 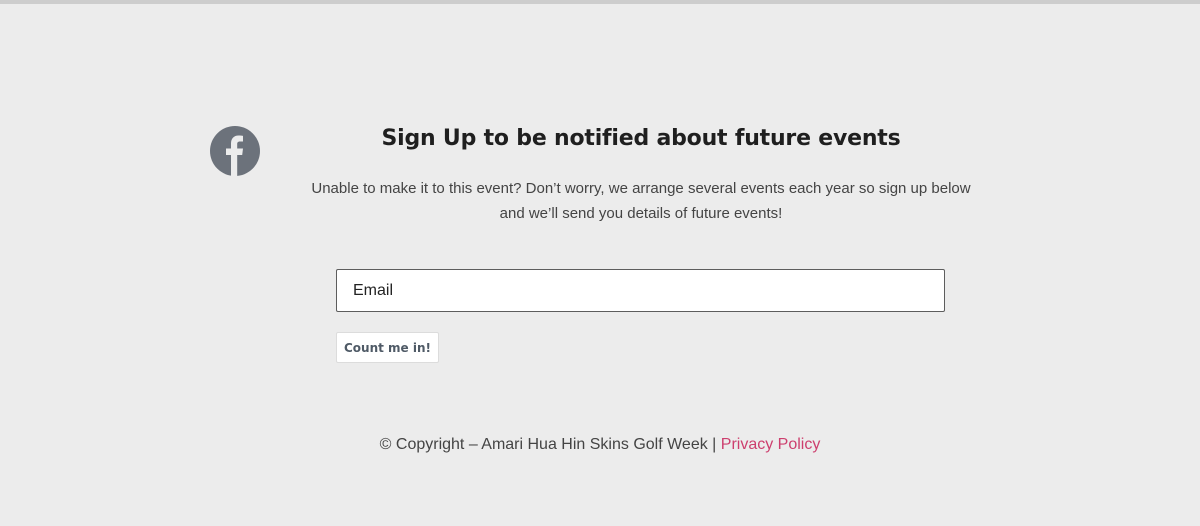 What do you see at coordinates (600, 2) in the screenshot?
I see `top-border` at bounding box center [600, 2].